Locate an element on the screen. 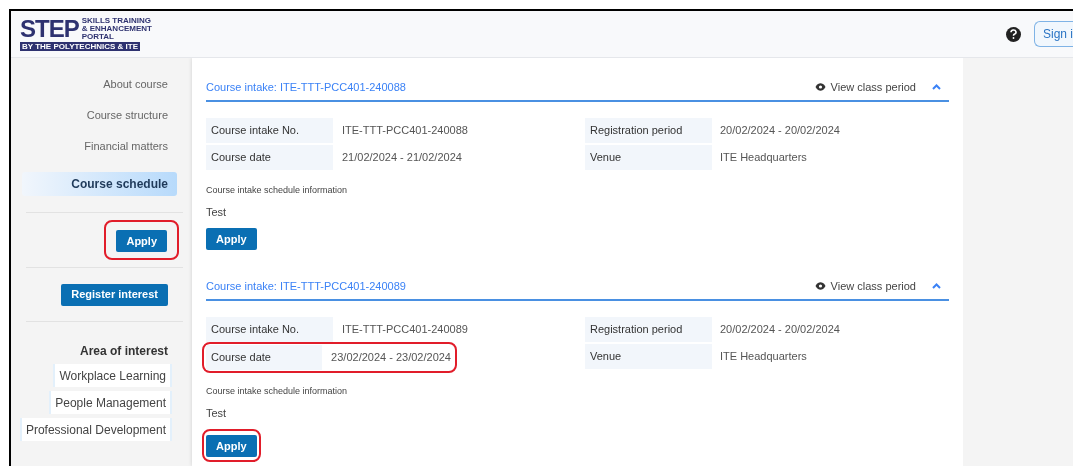  logo-wordmark: STEP is located at coordinates (49, 29).